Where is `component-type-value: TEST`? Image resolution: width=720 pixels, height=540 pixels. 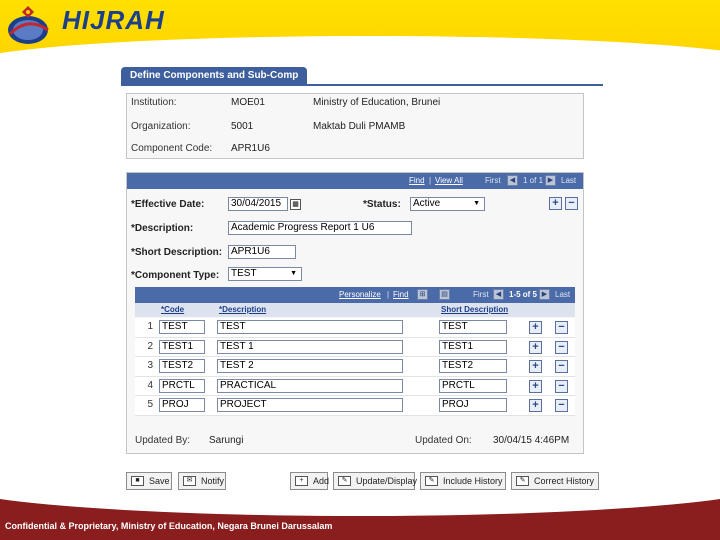
component-type-value: TEST is located at coordinates (244, 273).